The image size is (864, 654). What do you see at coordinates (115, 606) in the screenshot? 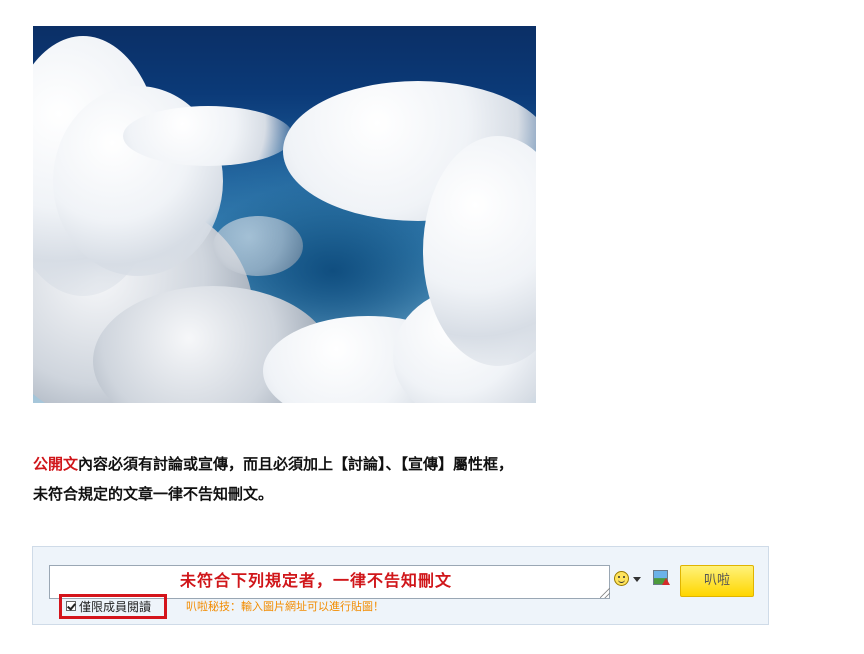
I see `members-only-label: 僅限成員閱讀` at bounding box center [115, 606].